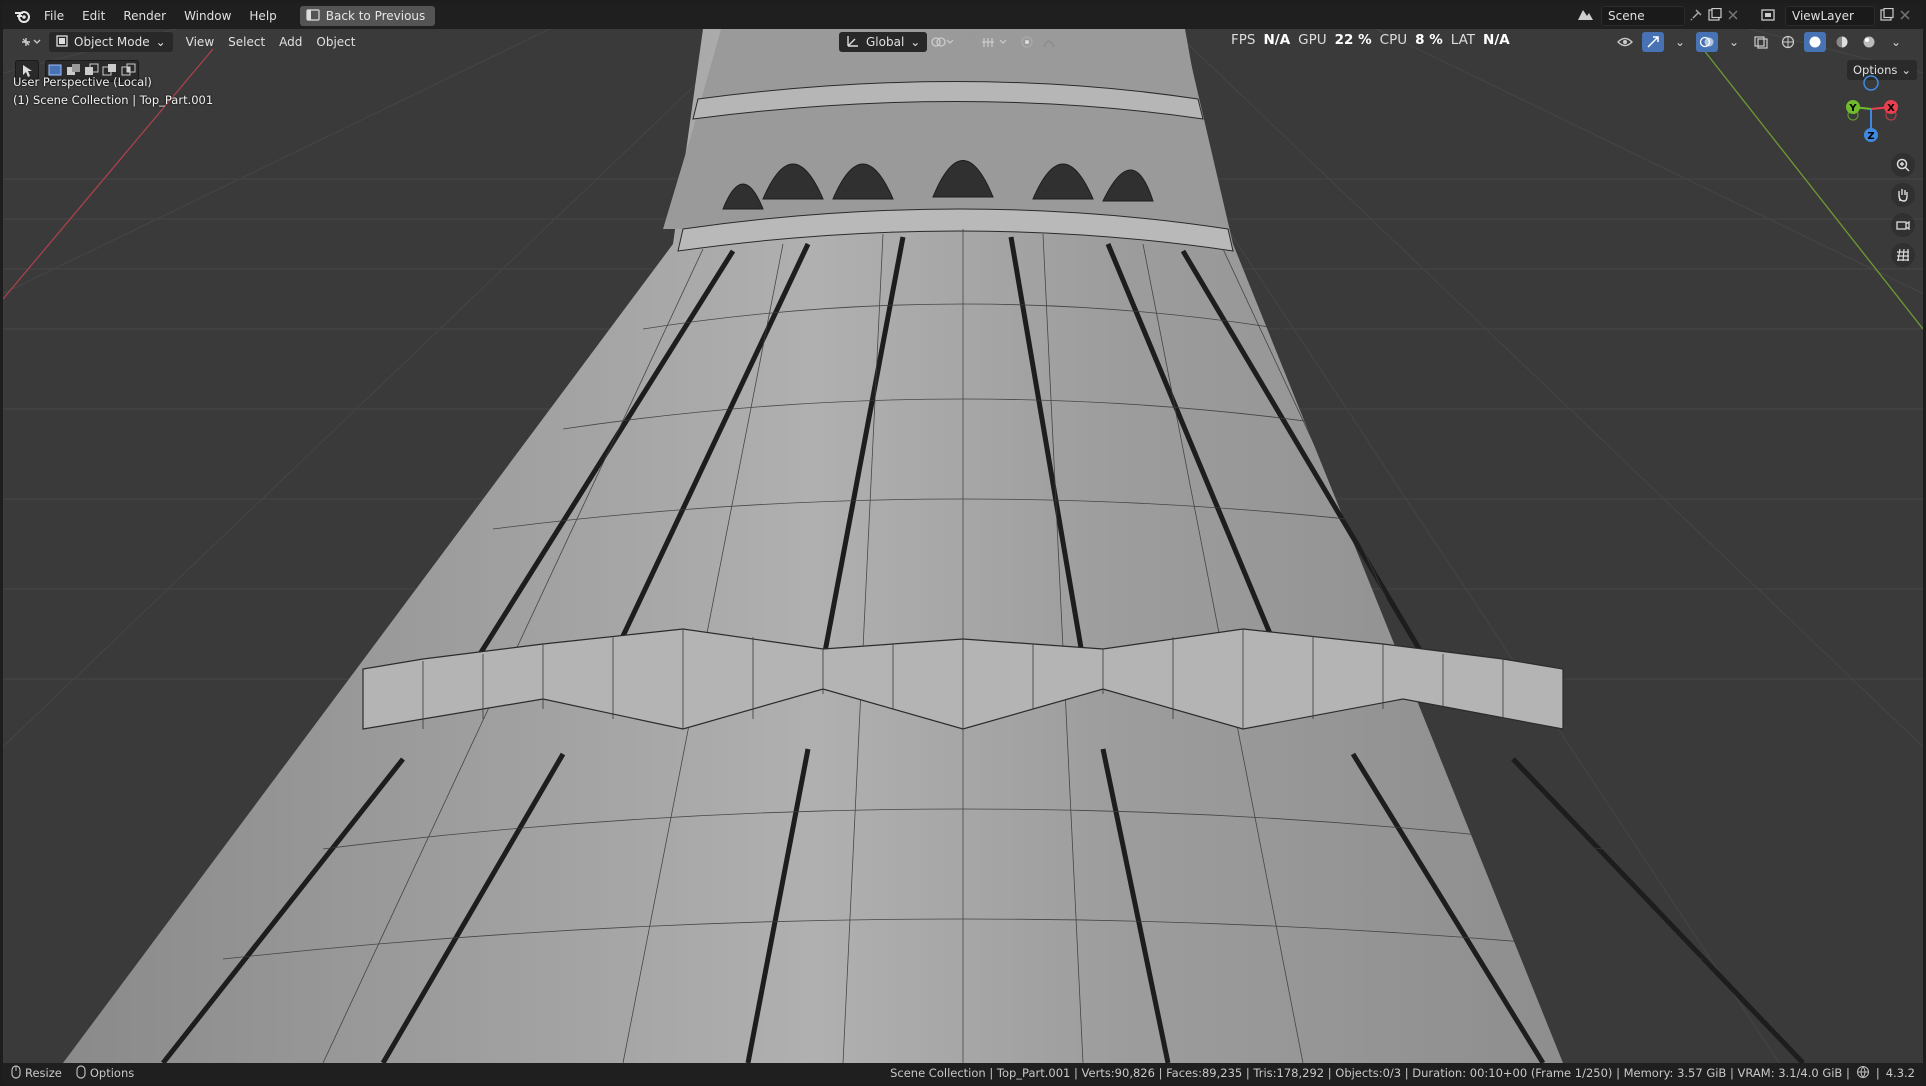 This screenshot has width=1926, height=1086. What do you see at coordinates (1852, 108) in the screenshot?
I see `gizmo-y-label: Y` at bounding box center [1852, 108].